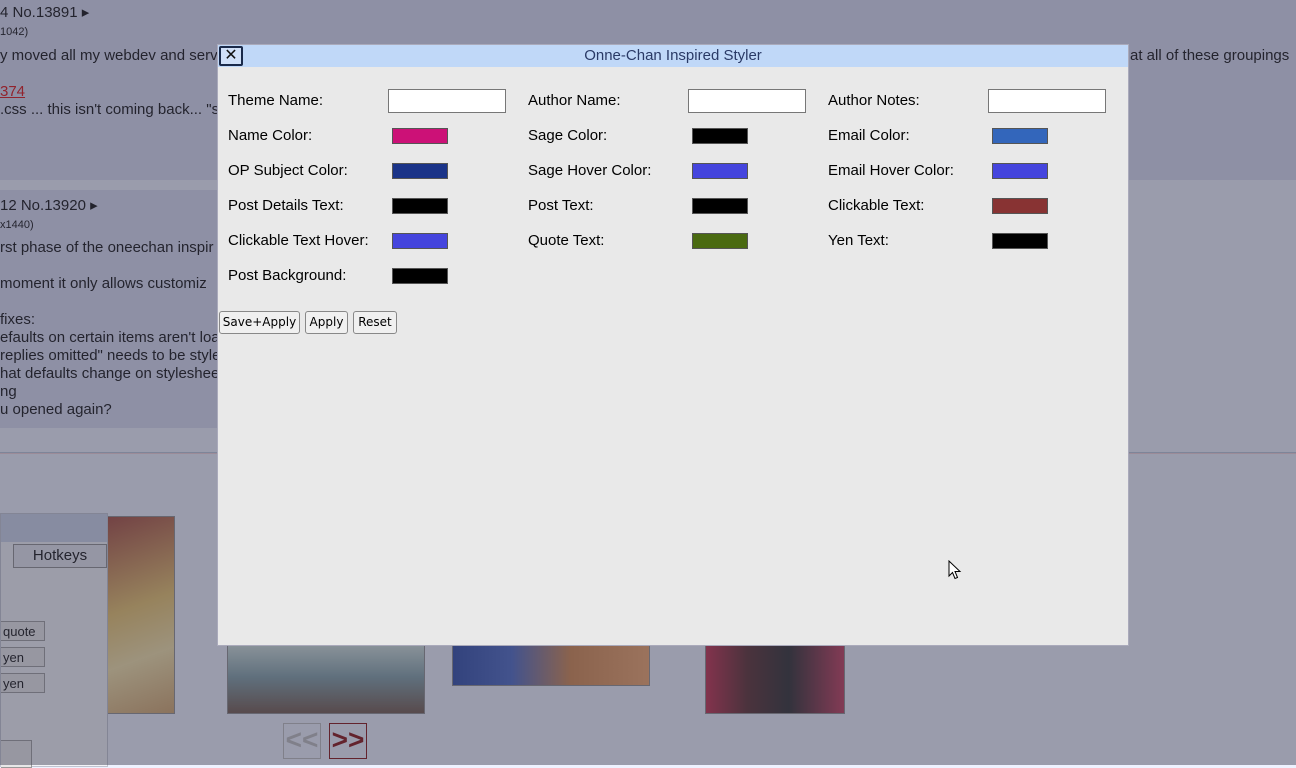 The height and width of the screenshot is (768, 1296). What do you see at coordinates (590, 170) in the screenshot?
I see `sage-hover-color-label: Sage Hover Color:` at bounding box center [590, 170].